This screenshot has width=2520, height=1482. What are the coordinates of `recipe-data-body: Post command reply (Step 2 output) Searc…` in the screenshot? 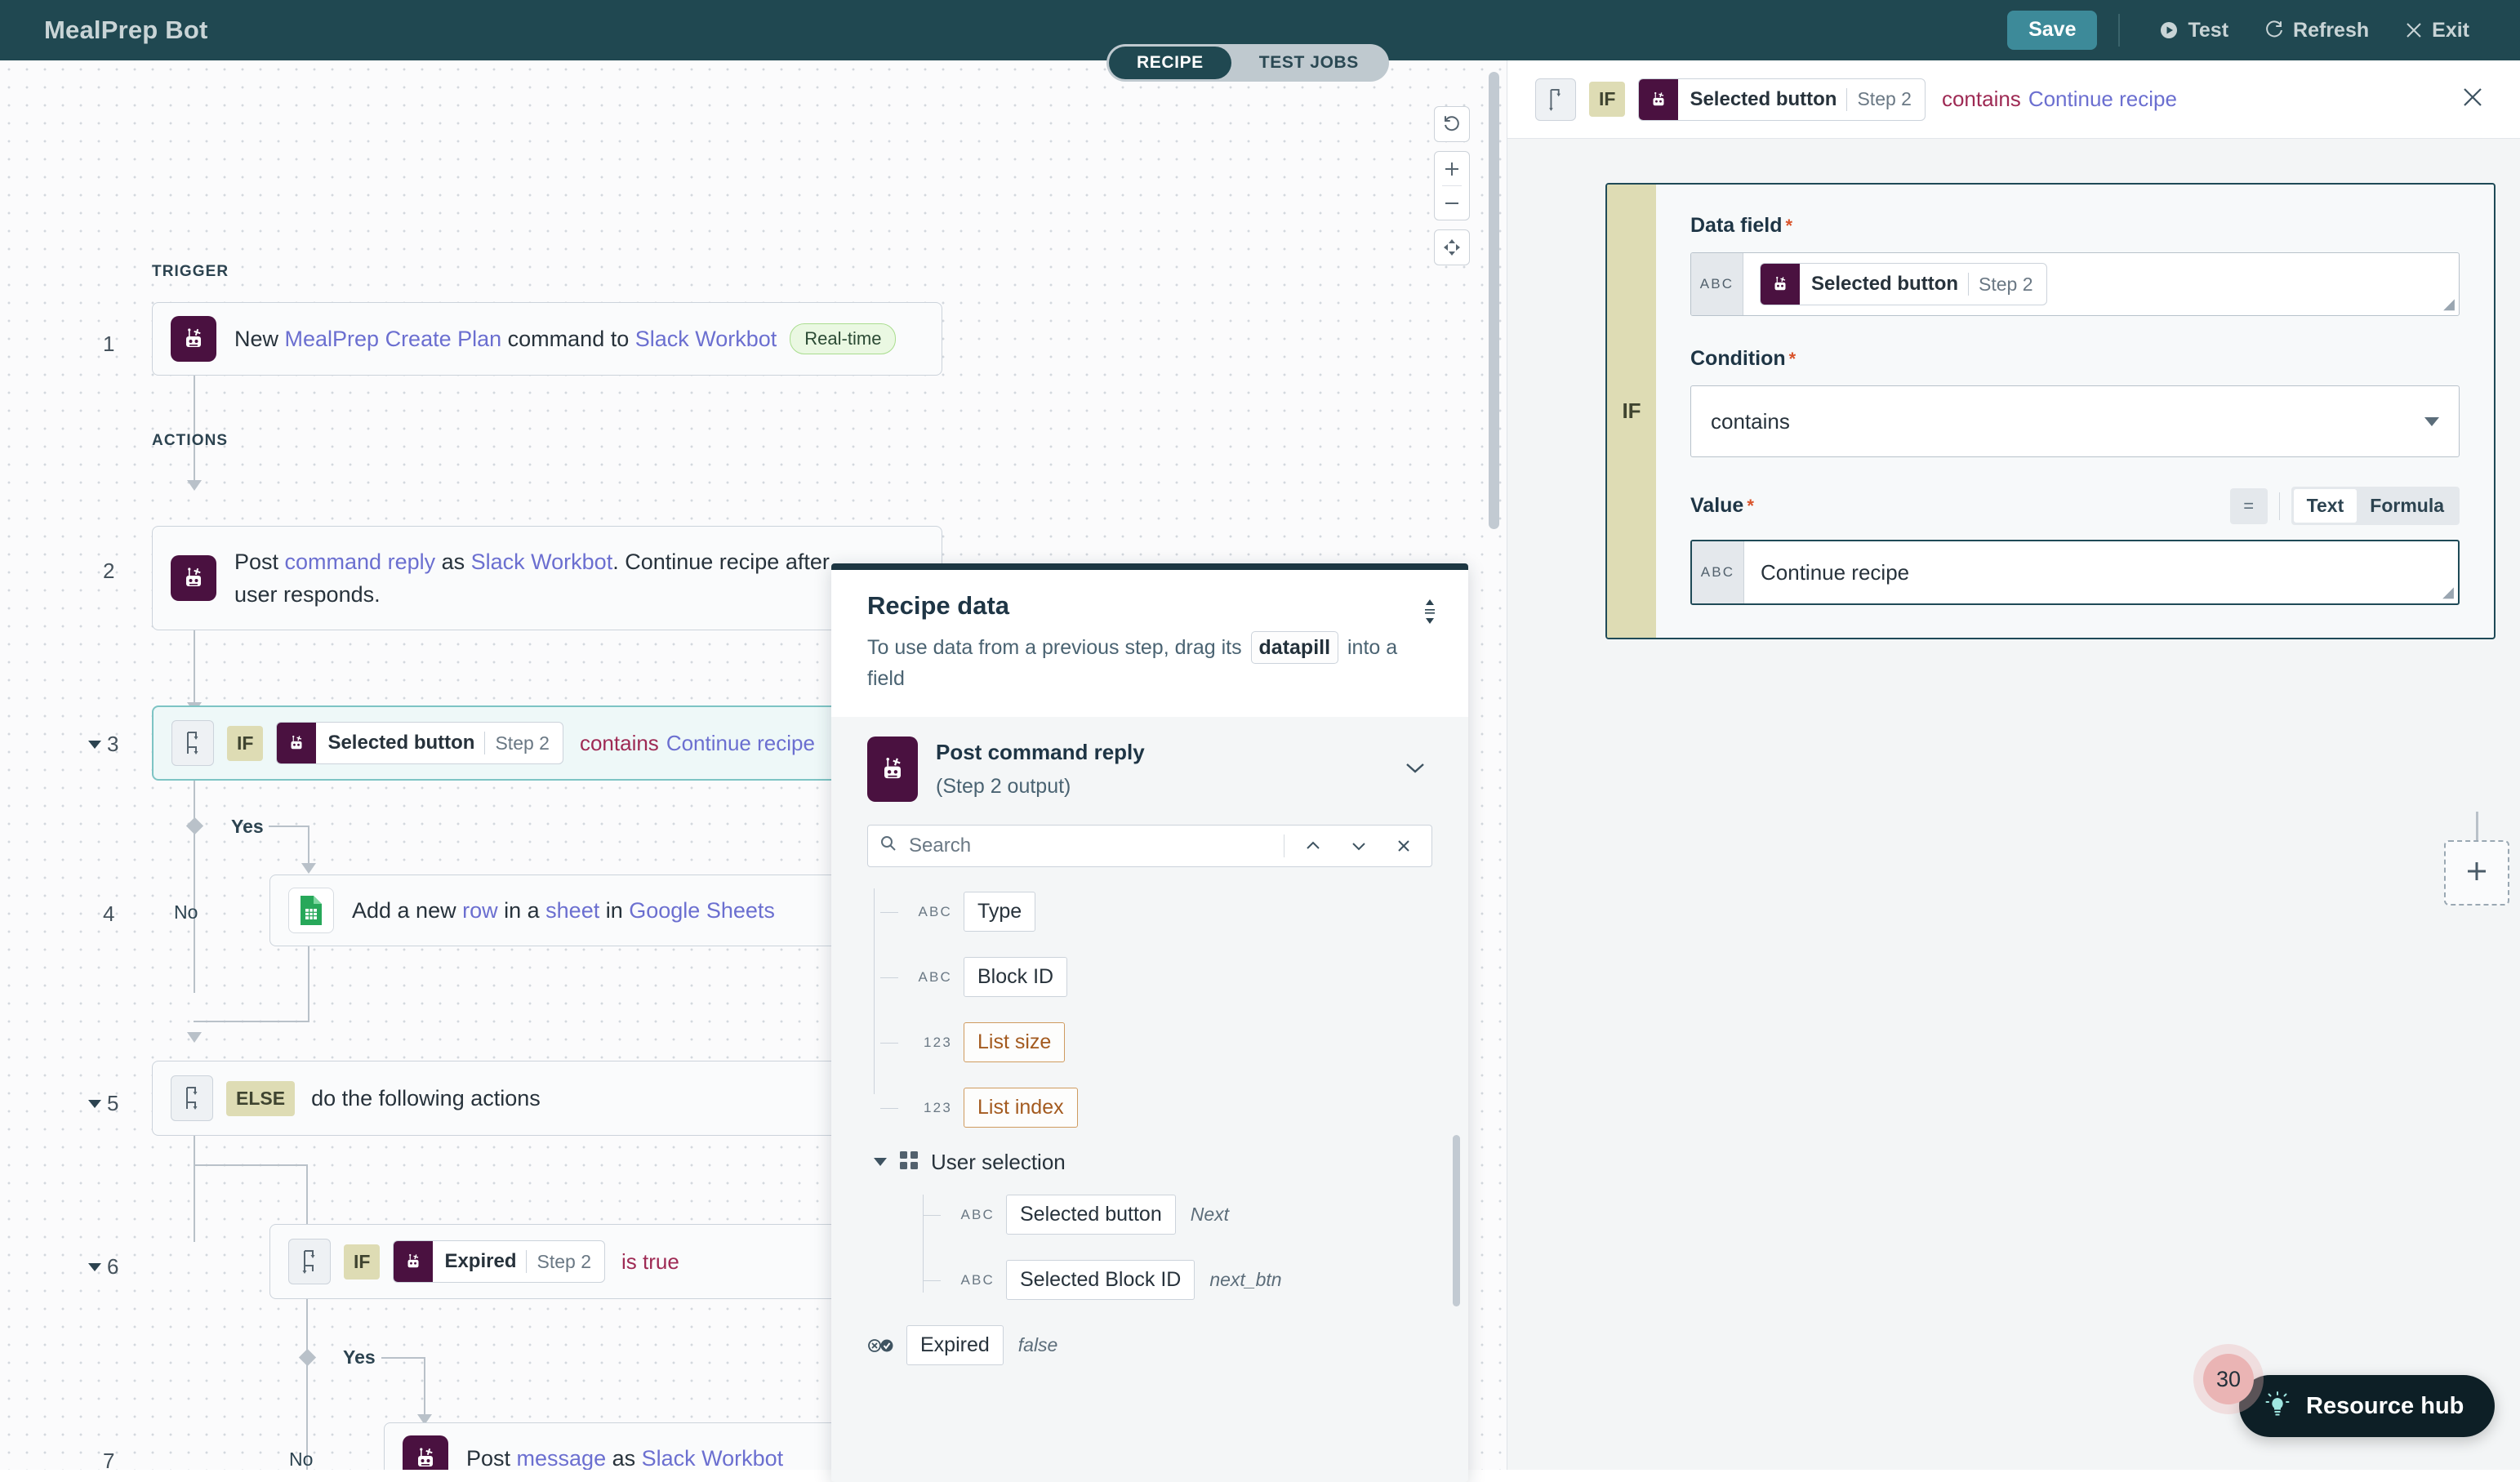 It's located at (1149, 1043).